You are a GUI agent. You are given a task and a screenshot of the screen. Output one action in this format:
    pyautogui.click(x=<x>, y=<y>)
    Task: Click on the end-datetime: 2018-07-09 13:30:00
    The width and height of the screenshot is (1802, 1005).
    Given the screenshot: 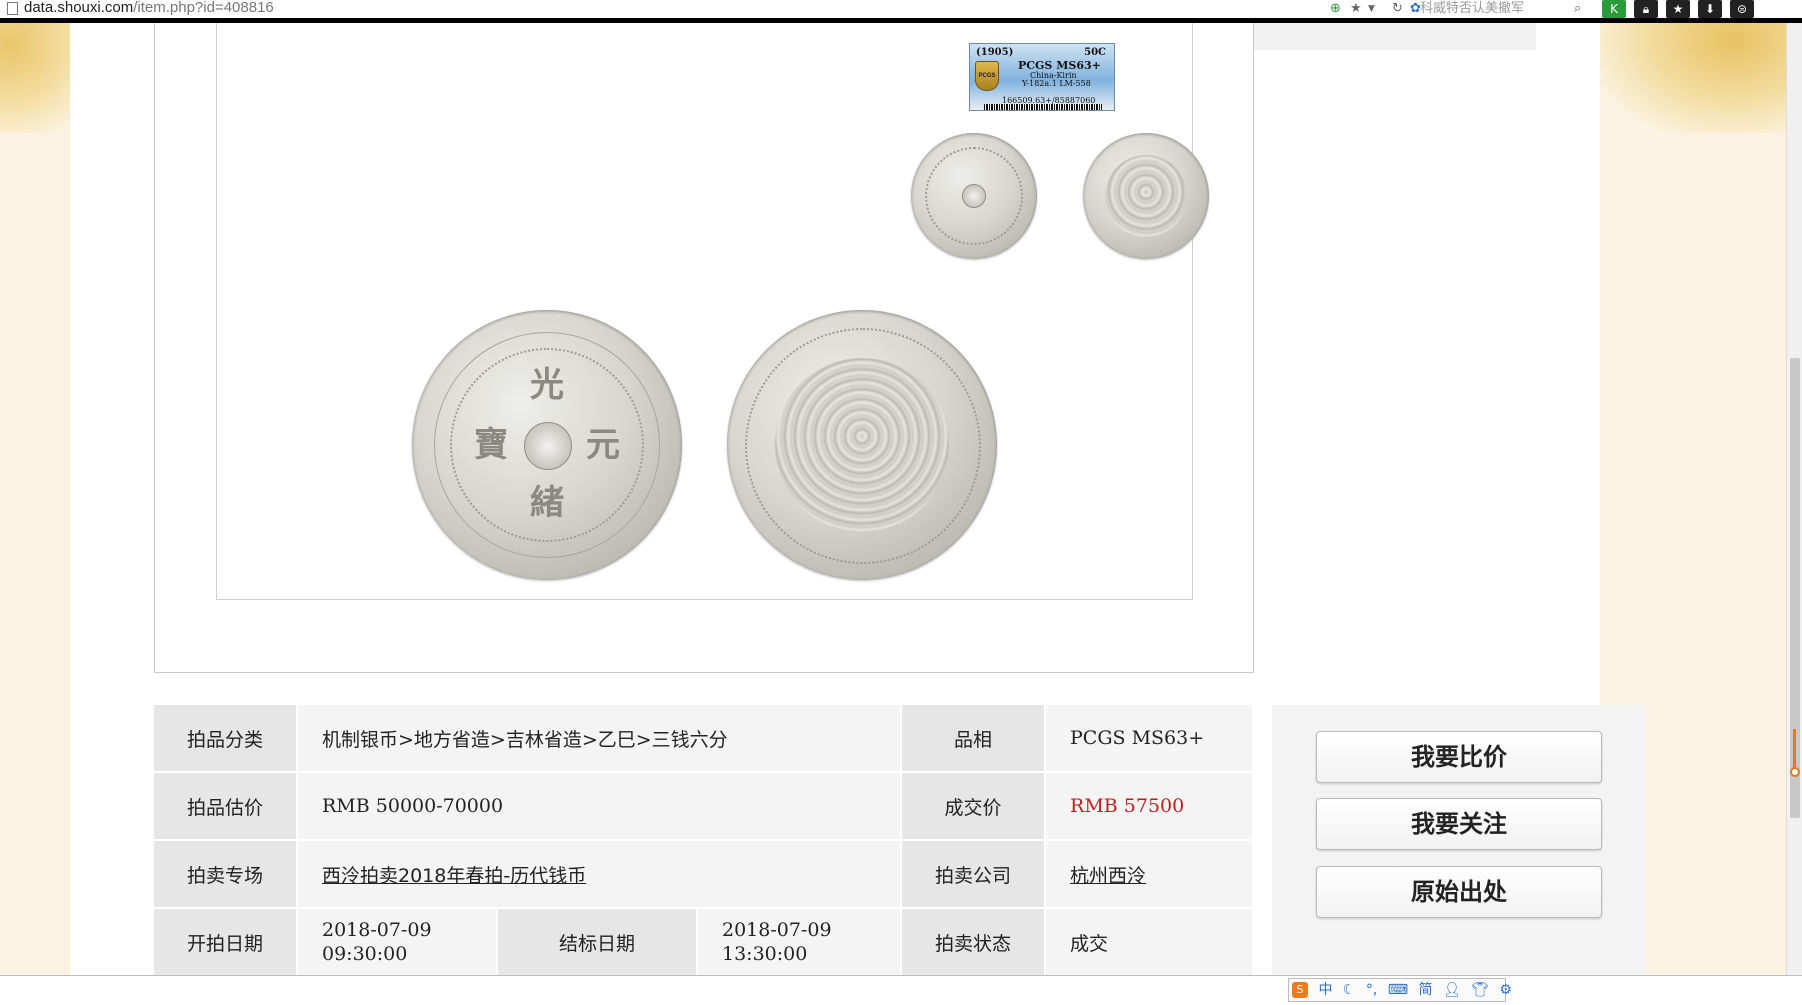 What is the action you would take?
    pyautogui.click(x=800, y=943)
    